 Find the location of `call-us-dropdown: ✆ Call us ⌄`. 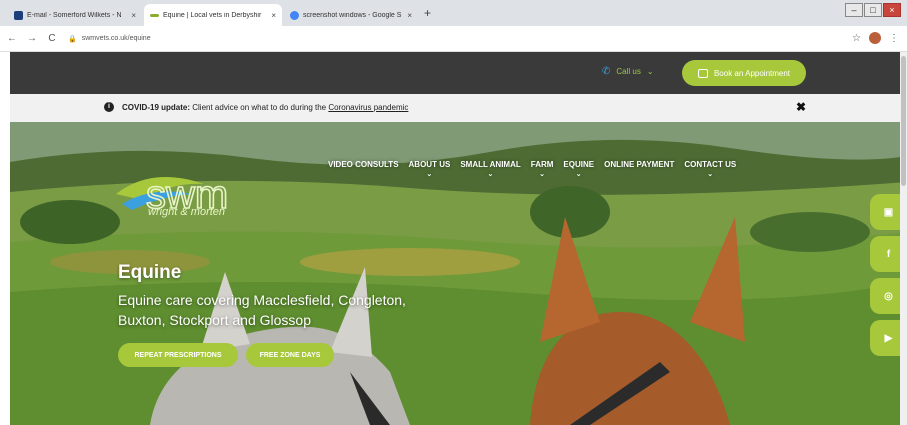

call-us-dropdown: ✆ Call us ⌄ is located at coordinates (628, 71).